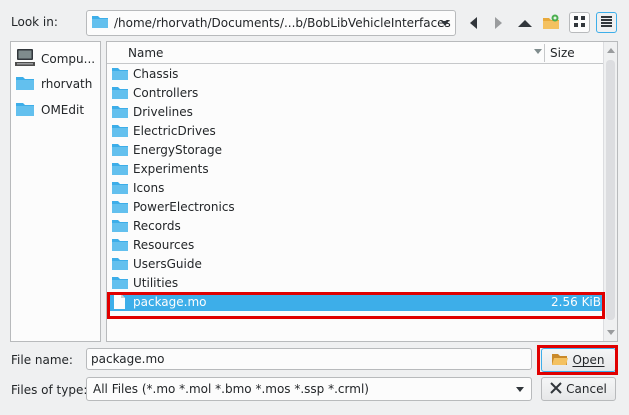  Describe the element at coordinates (355, 130) in the screenshot. I see `file-row: ElectricDrives` at that location.